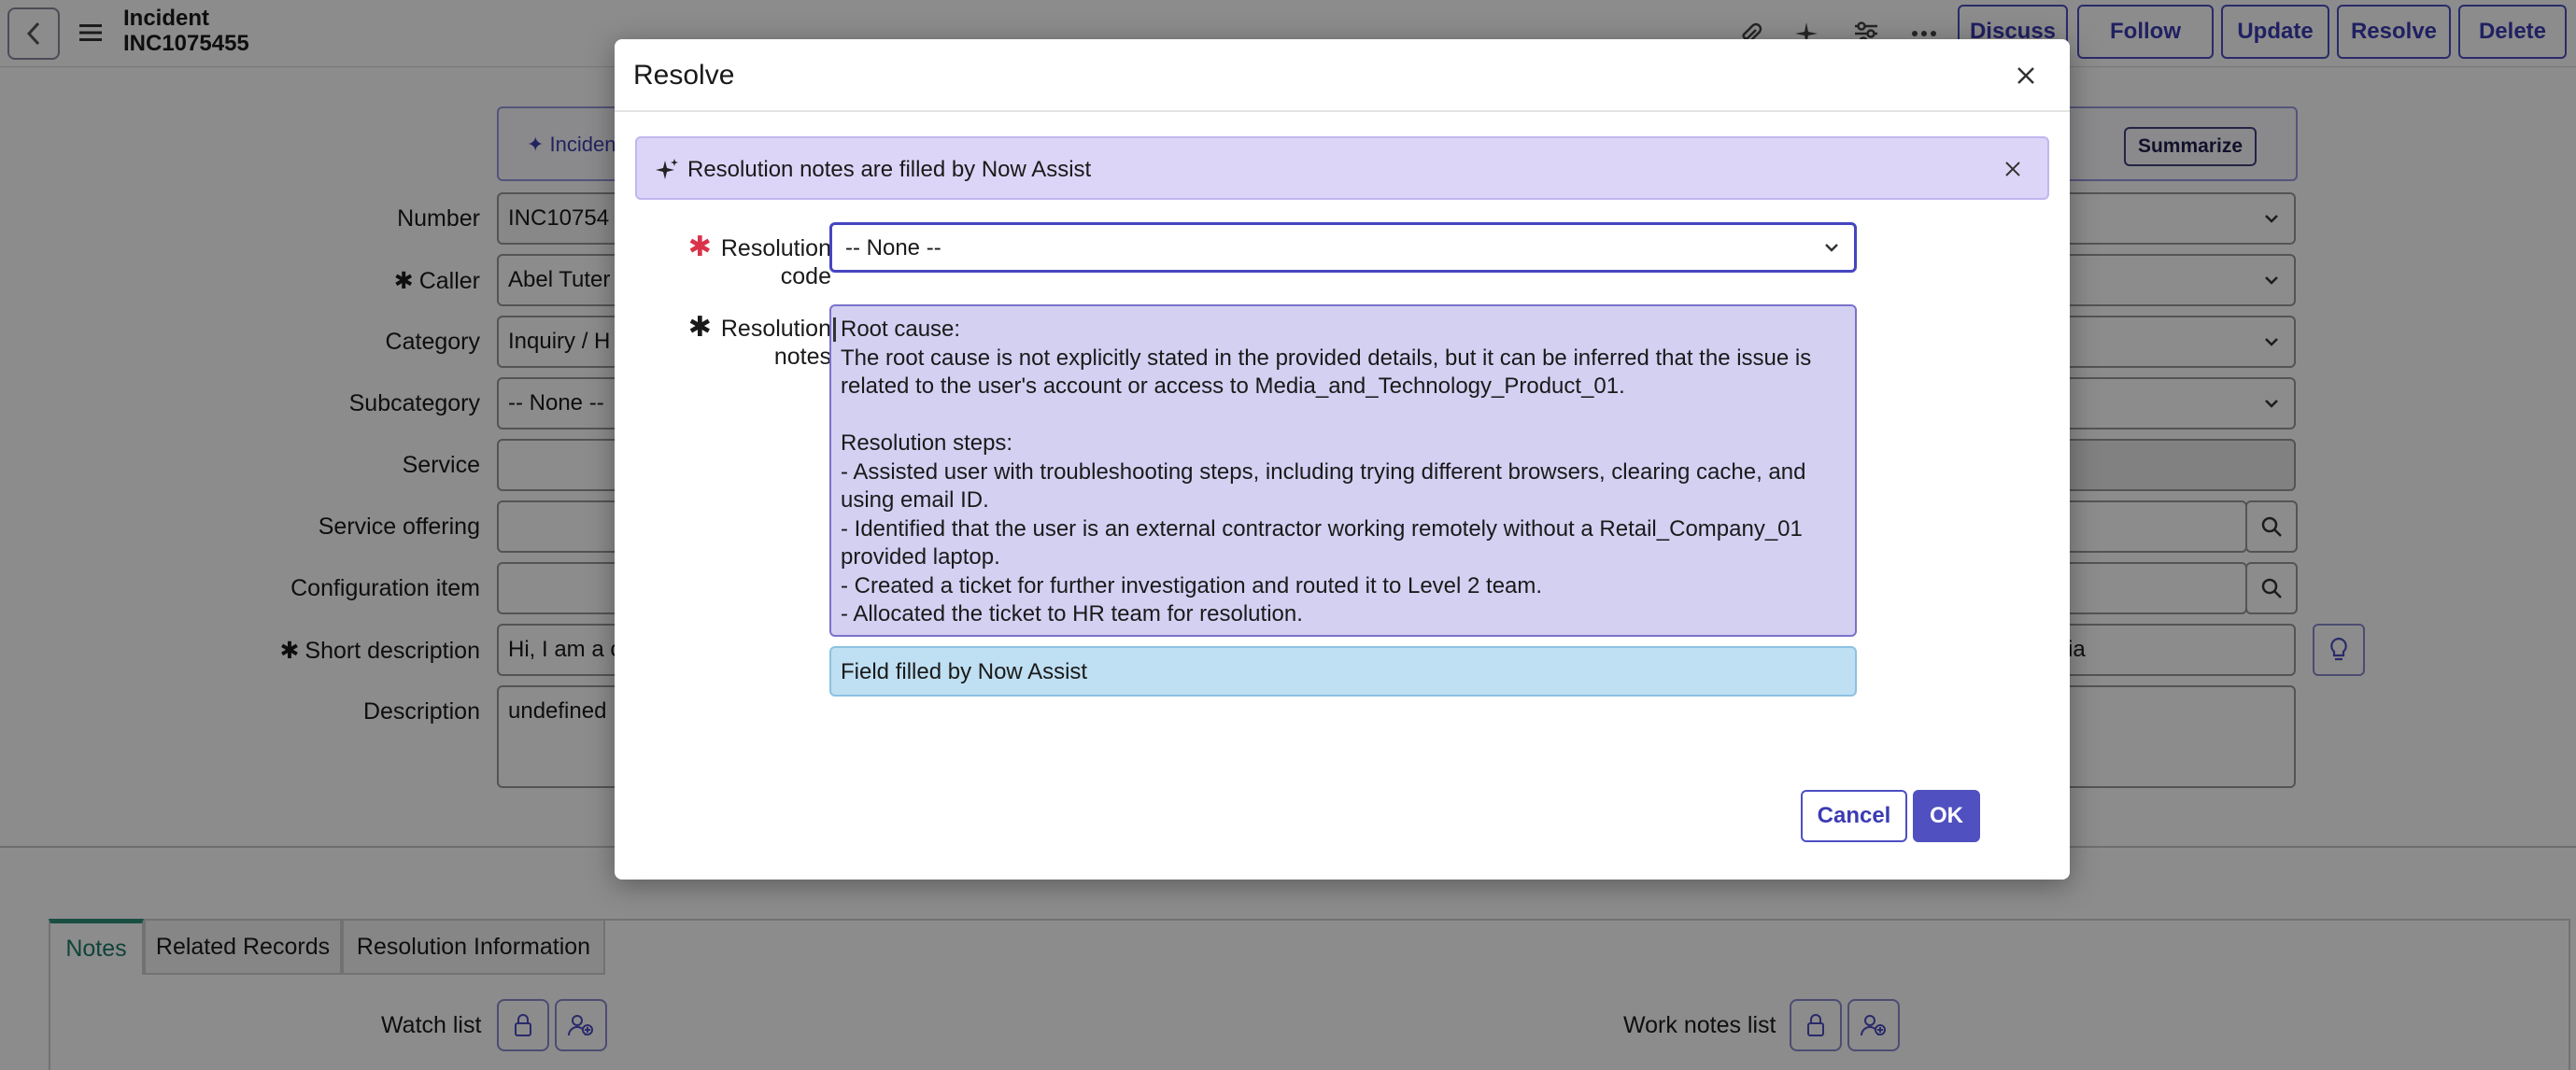 The width and height of the screenshot is (2576, 1070). What do you see at coordinates (1854, 816) in the screenshot?
I see `cancel-button: Cancel` at bounding box center [1854, 816].